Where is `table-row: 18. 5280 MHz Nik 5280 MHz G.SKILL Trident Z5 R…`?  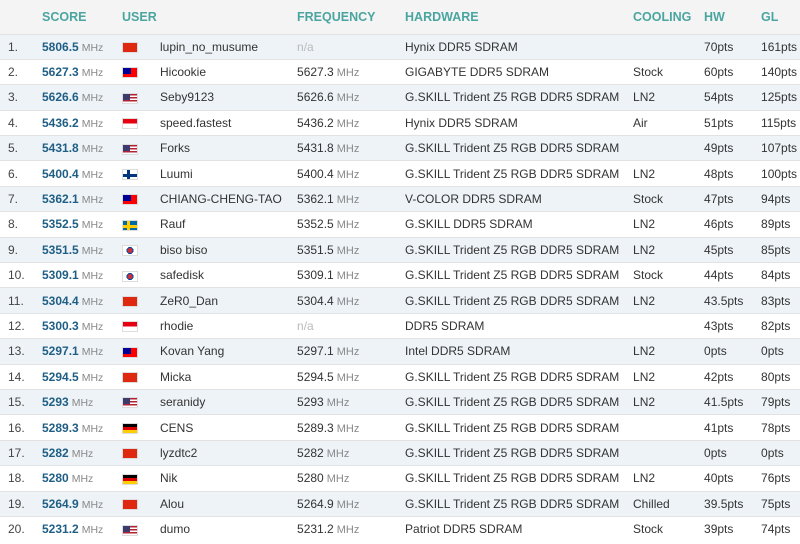 table-row: 18. 5280 MHz Nik 5280 MHz G.SKILL Trident Z5 R… is located at coordinates (400, 478).